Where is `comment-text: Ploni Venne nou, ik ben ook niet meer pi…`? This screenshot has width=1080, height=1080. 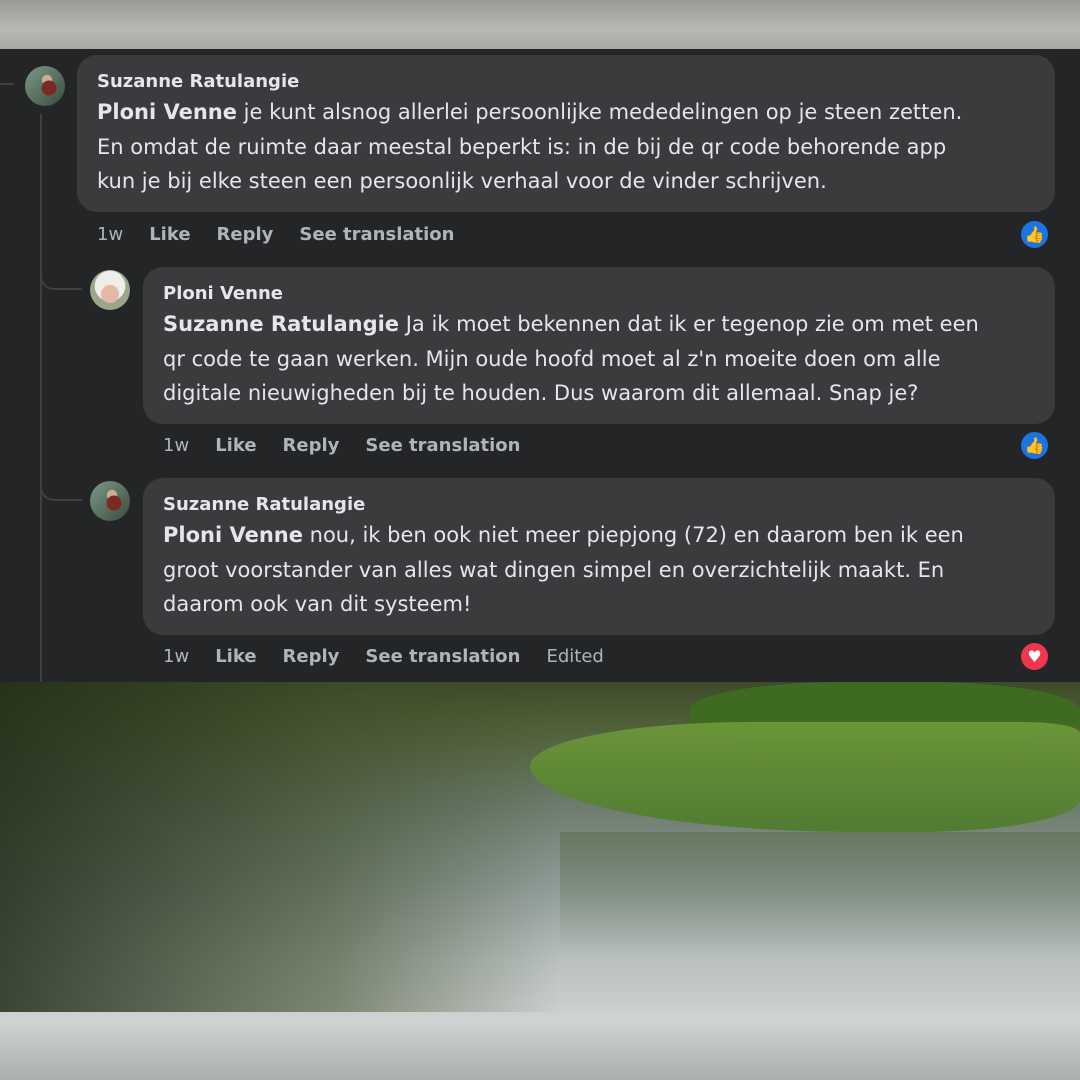 comment-text: Ploni Venne nou, ik ben ook niet meer pi… is located at coordinates (563, 569).